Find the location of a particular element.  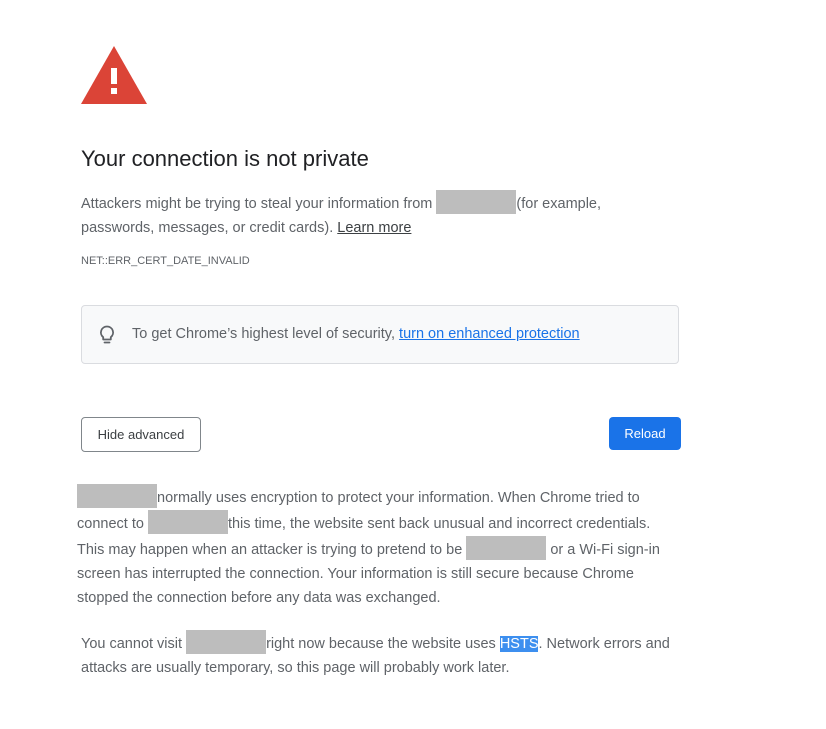

enhanced-protection-link: turn on enhanced protection is located at coordinates (489, 334).